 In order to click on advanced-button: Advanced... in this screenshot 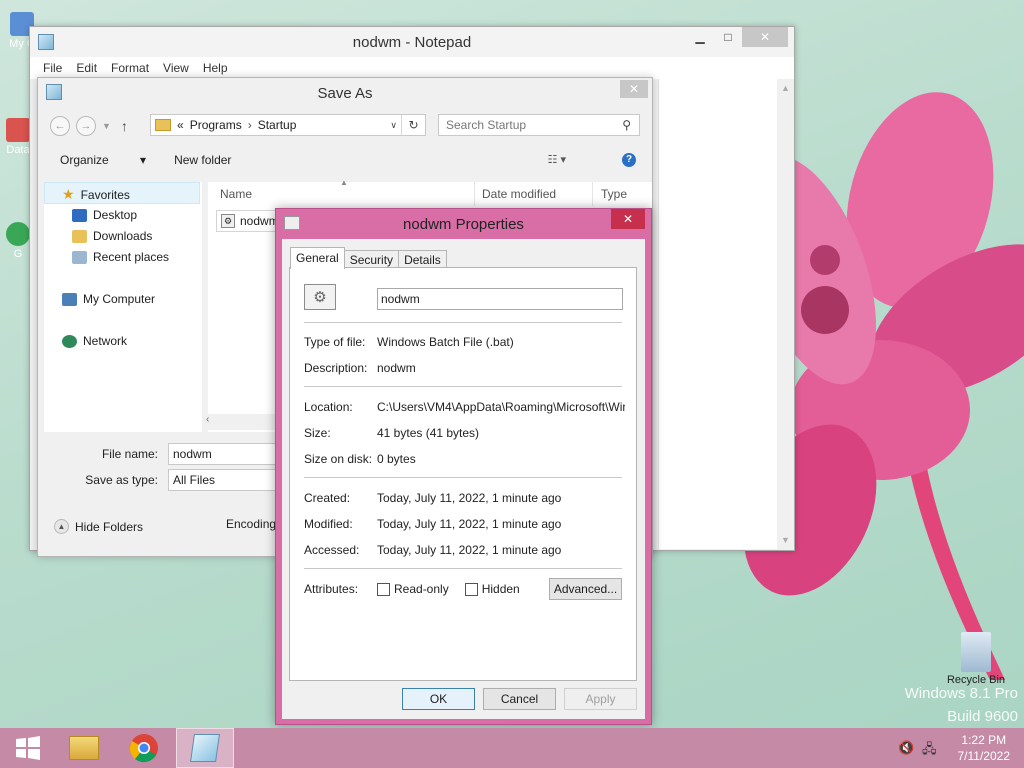, I will do `click(585, 589)`.